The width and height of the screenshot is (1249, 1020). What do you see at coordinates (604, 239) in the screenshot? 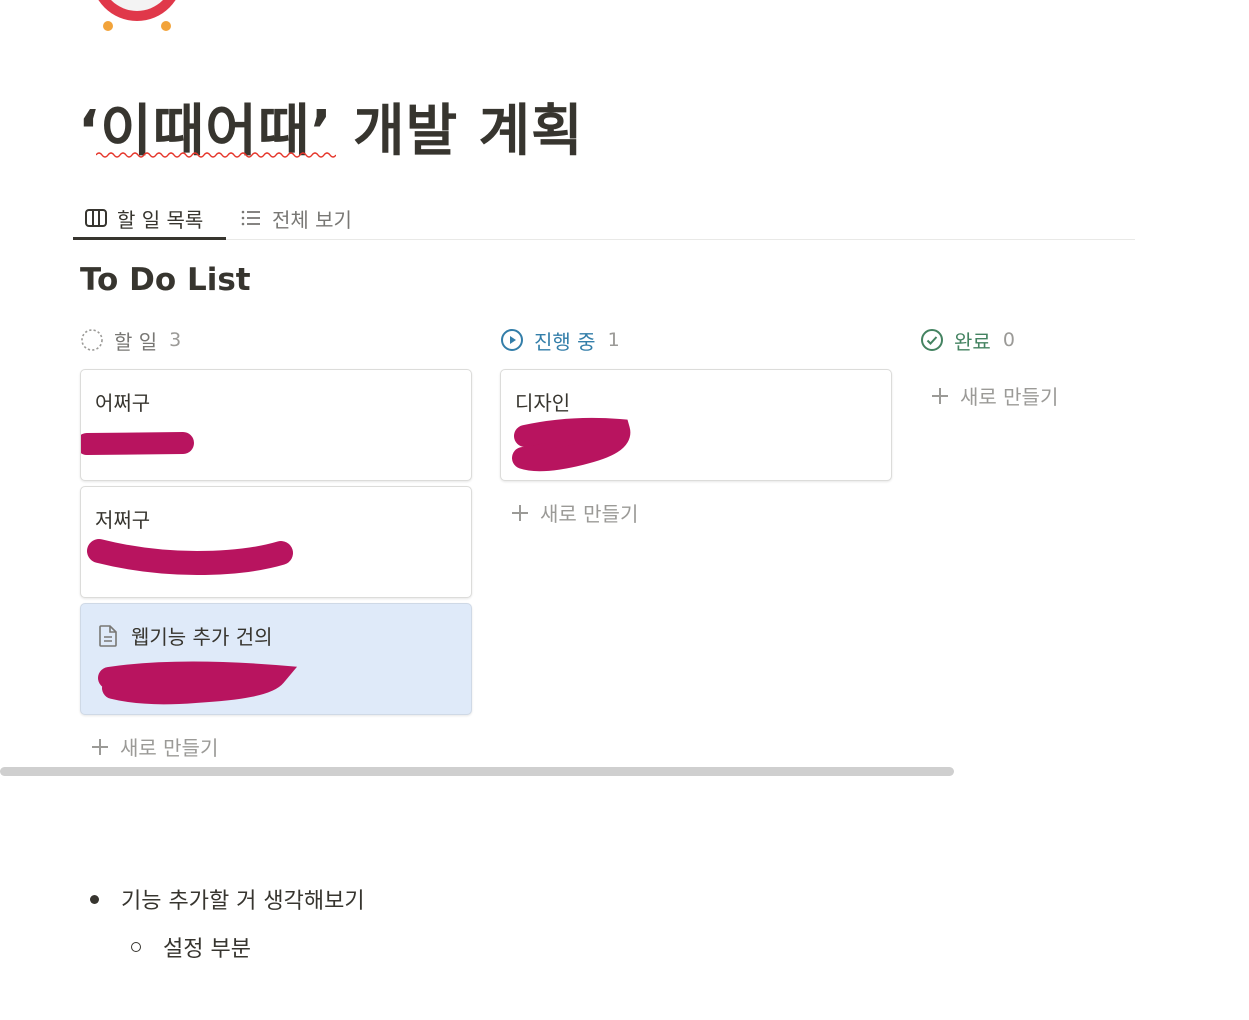
I see `tabs-divider` at bounding box center [604, 239].